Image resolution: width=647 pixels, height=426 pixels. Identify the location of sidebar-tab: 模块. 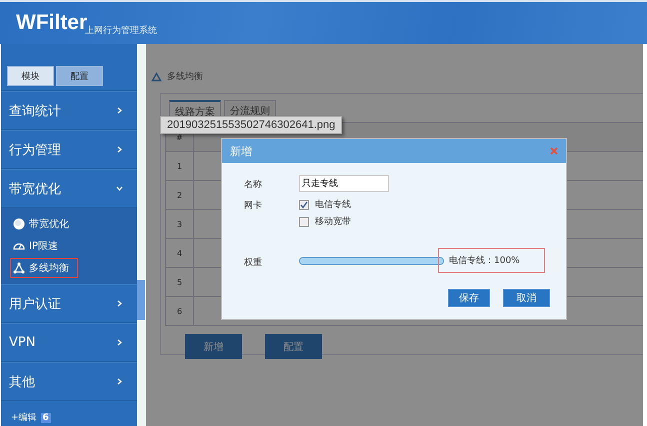
(30, 76).